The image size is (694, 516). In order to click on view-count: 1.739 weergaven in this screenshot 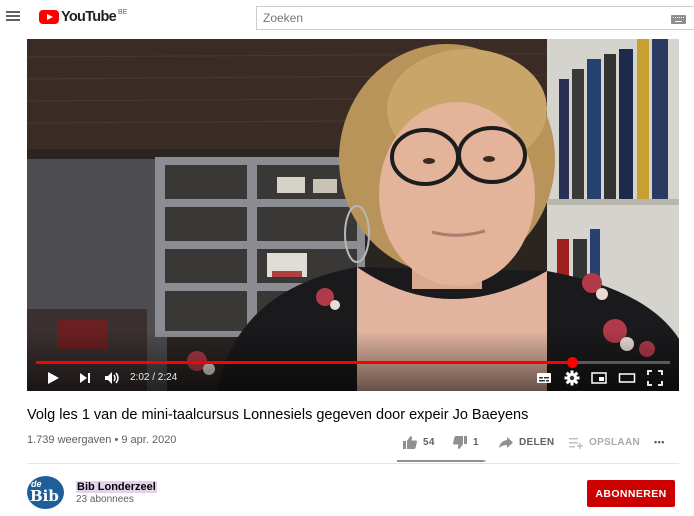, I will do `click(69, 440)`.